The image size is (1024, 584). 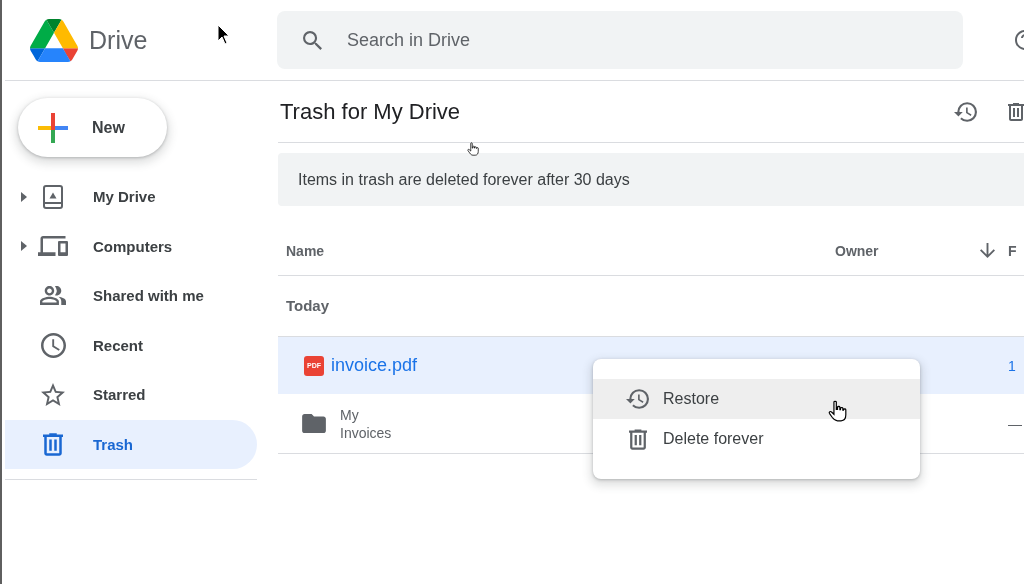 I want to click on folder-icon, so click(x=314, y=423).